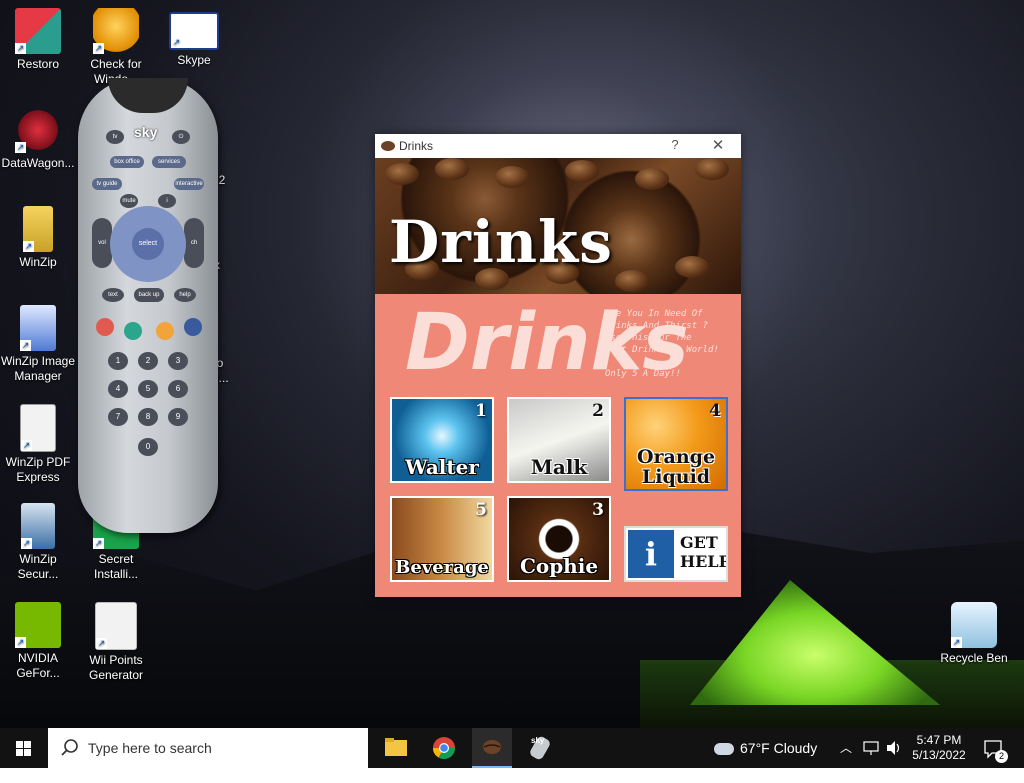 The height and width of the screenshot is (783, 1024). I want to click on chrome-icon, so click(444, 748).